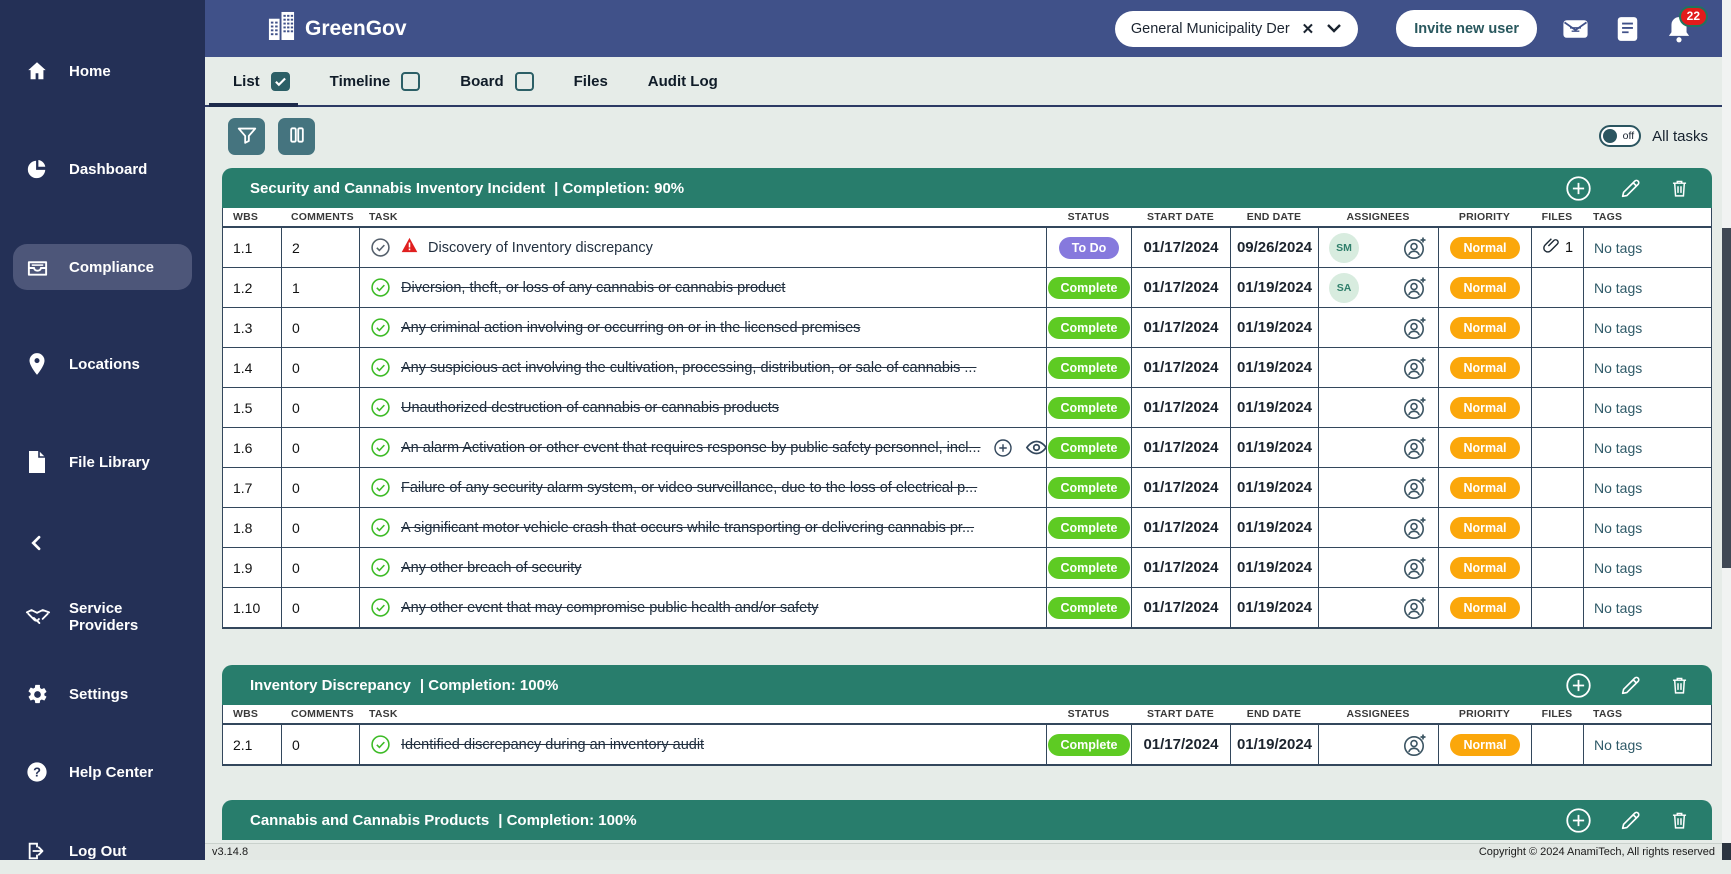 This screenshot has width=1731, height=874. I want to click on sidebar-item-compliance: Compliance, so click(102, 267).